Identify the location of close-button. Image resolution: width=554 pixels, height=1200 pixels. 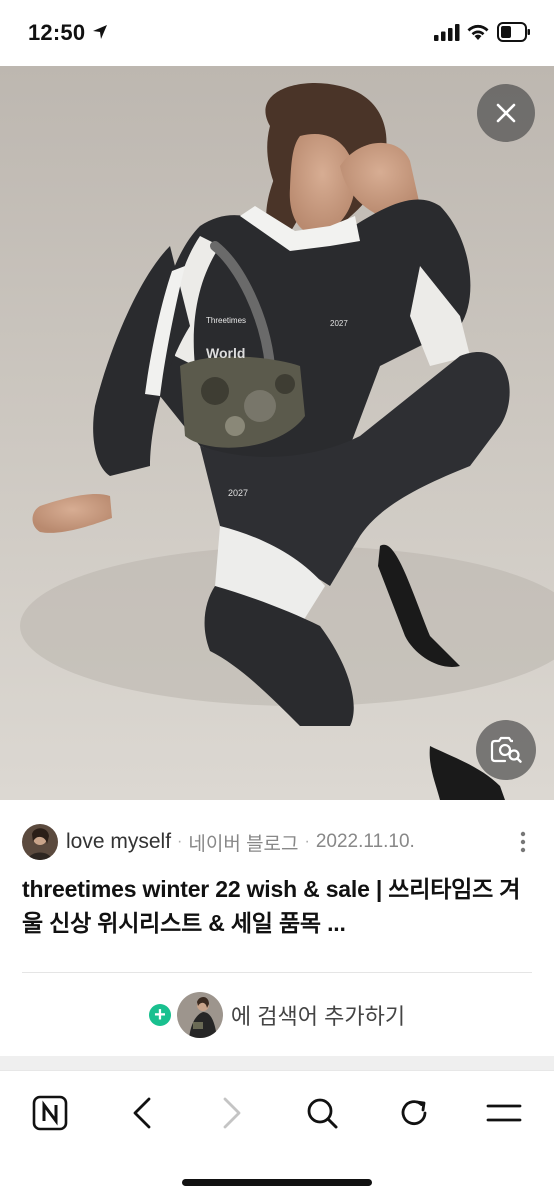
(506, 113).